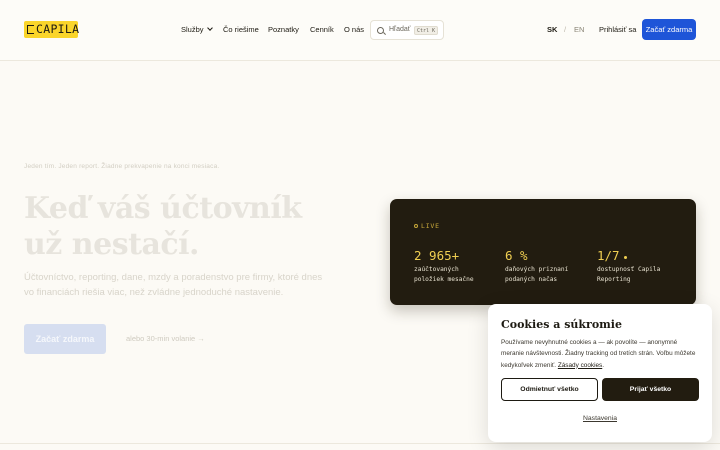  Describe the element at coordinates (579, 30) in the screenshot. I see `lang-en: EN` at that location.